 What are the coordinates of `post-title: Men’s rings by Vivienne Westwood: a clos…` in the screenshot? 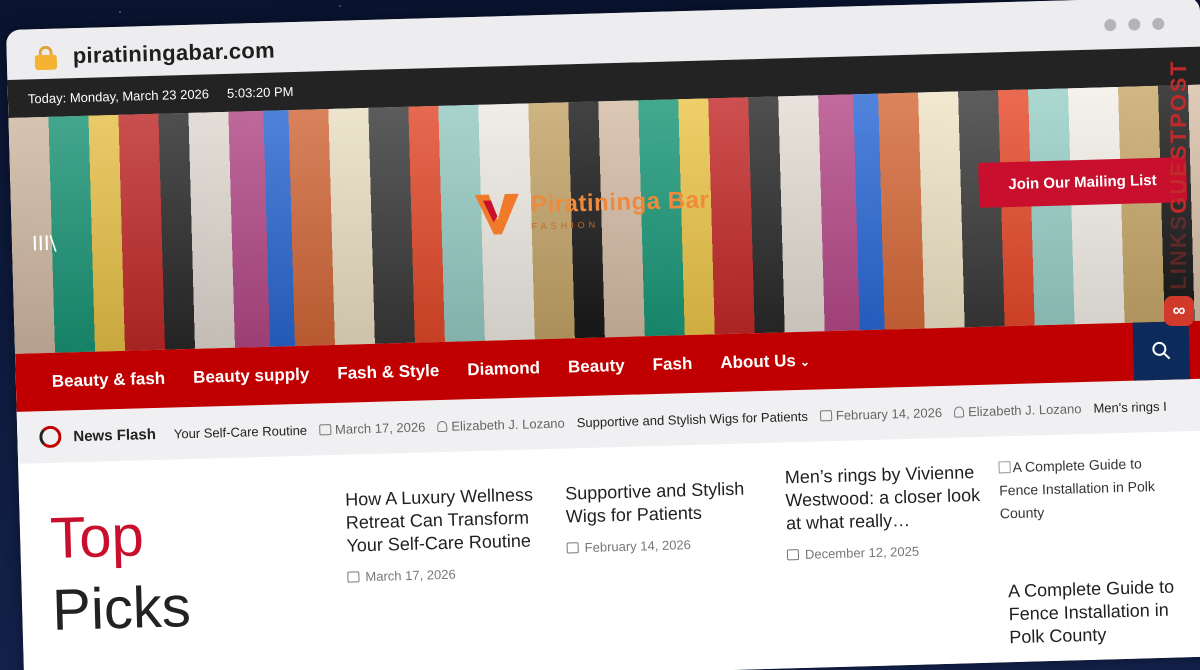 It's located at (885, 498).